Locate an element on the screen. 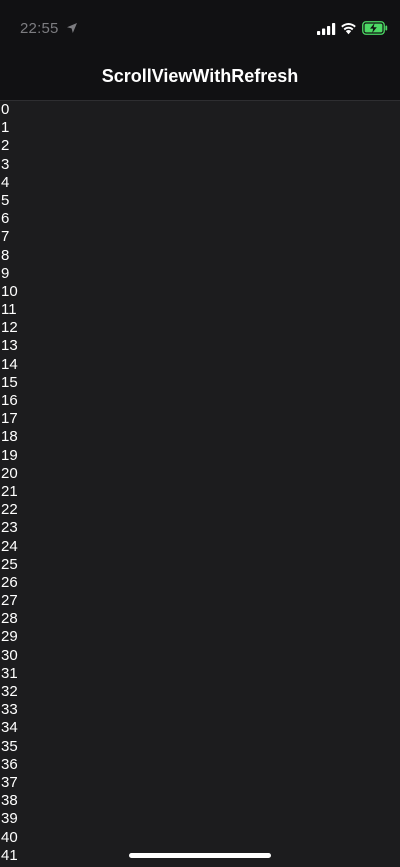  list-item: 5 is located at coordinates (5, 200).